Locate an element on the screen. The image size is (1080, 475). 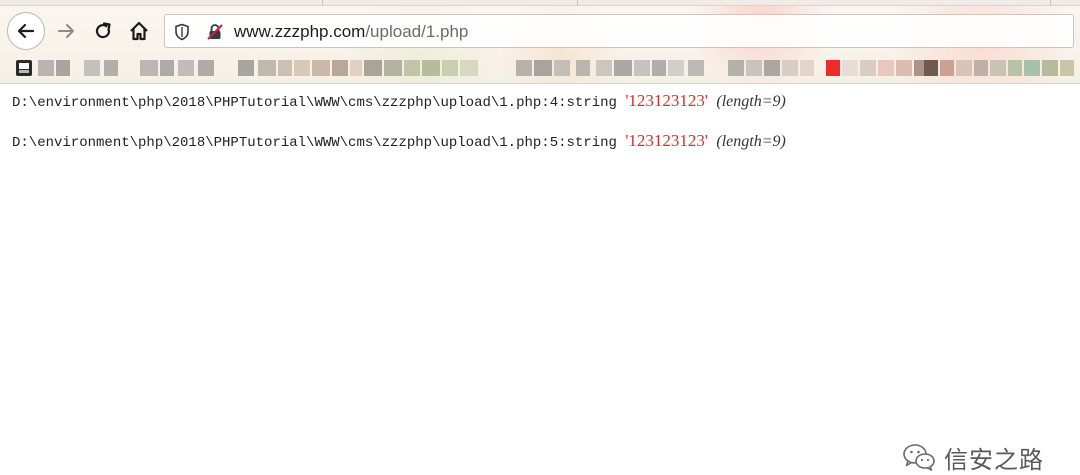
shield-icon is located at coordinates (182, 32).